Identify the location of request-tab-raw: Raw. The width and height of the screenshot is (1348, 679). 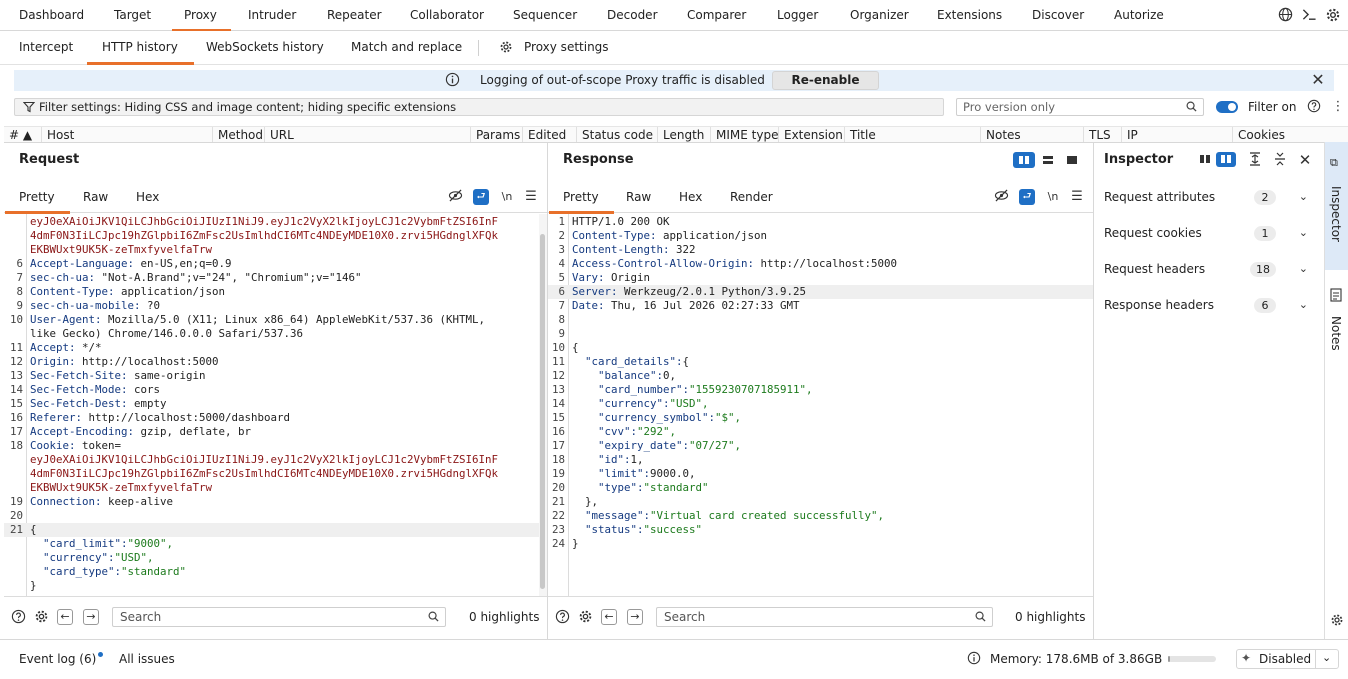
(95, 198).